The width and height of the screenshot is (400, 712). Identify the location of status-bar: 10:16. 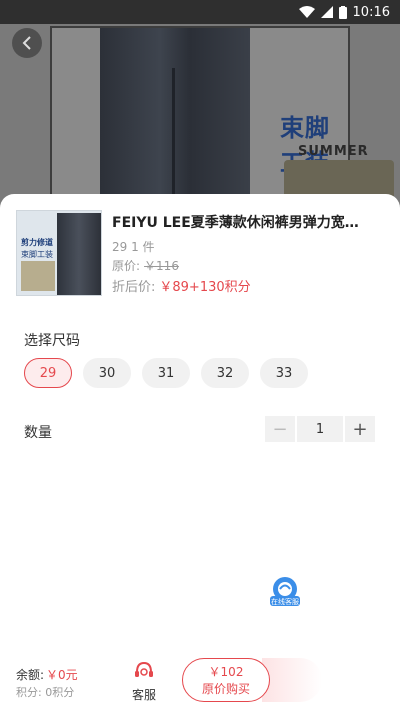
(200, 12).